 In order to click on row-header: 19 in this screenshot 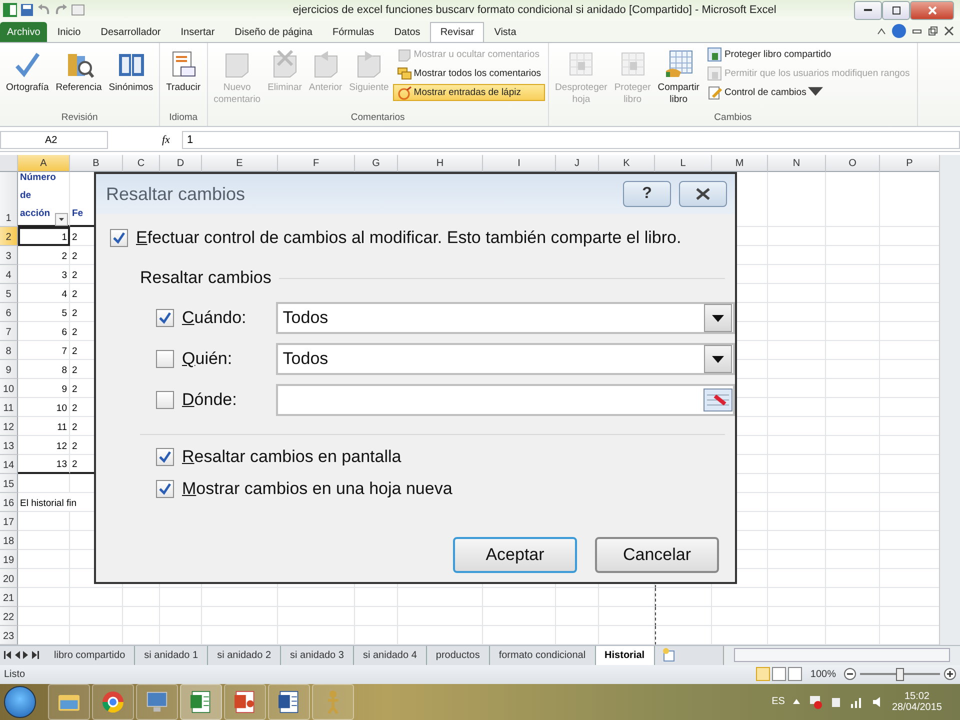, I will do `click(9, 559)`.